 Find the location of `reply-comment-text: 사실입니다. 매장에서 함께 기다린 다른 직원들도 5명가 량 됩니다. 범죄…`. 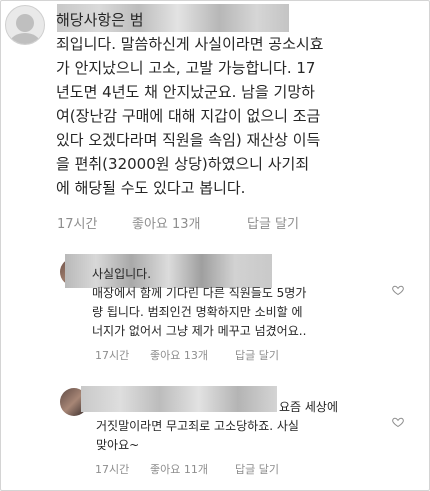

reply-comment-text: 사실입니다. 매장에서 함께 기다린 다른 직원들도 5명가 량 됩니다. 범죄… is located at coordinates (199, 302).